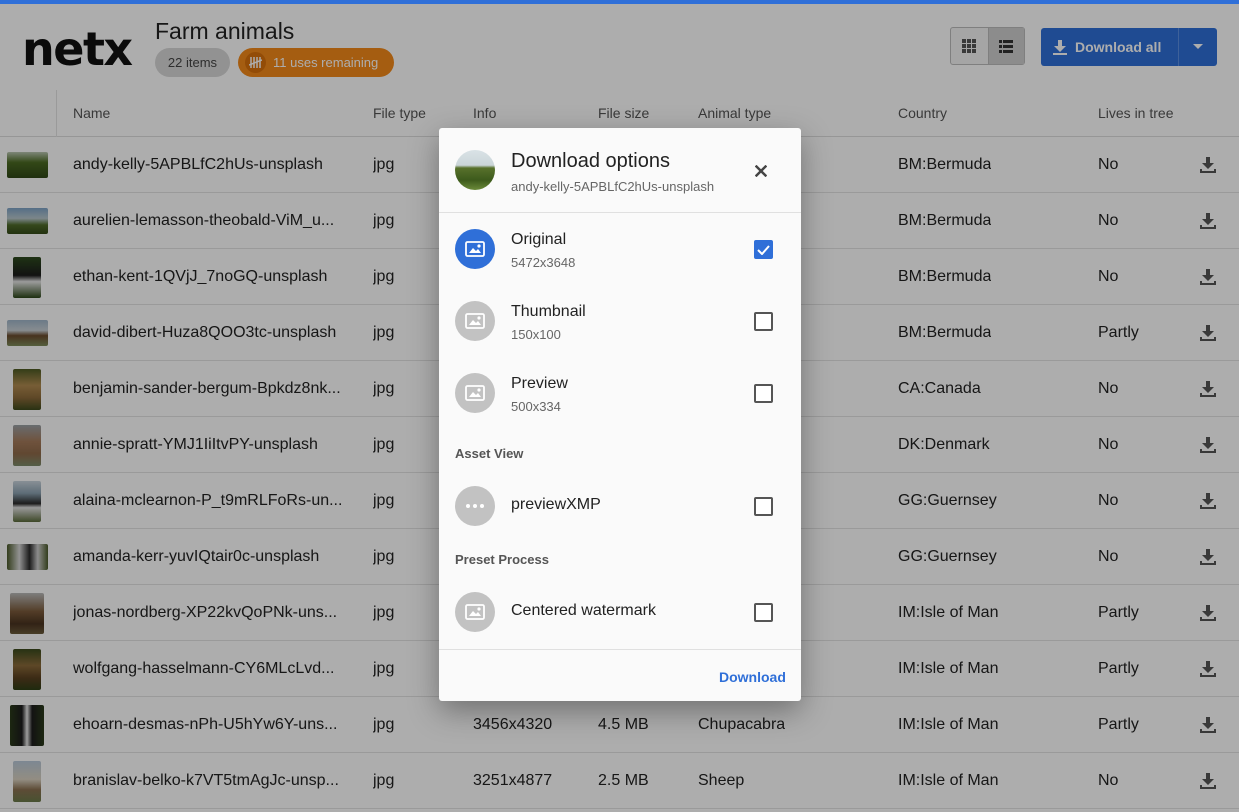  Describe the element at coordinates (752, 677) in the screenshot. I see `download-button: Download` at that location.